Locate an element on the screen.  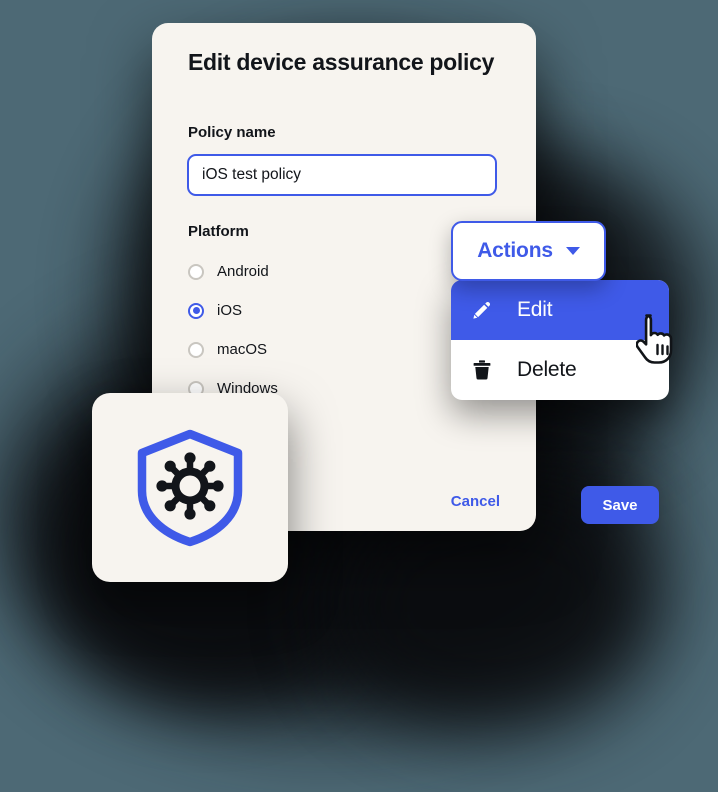
actions-button-label: Actions is located at coordinates (515, 250).